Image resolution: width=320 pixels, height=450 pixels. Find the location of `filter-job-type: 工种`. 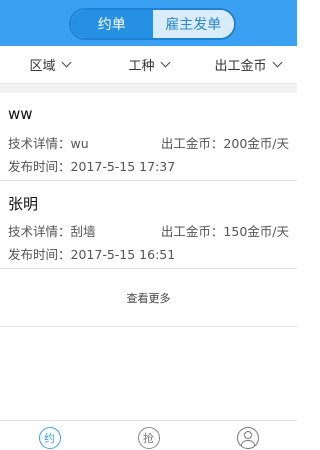

filter-job-type: 工种 is located at coordinates (148, 64).